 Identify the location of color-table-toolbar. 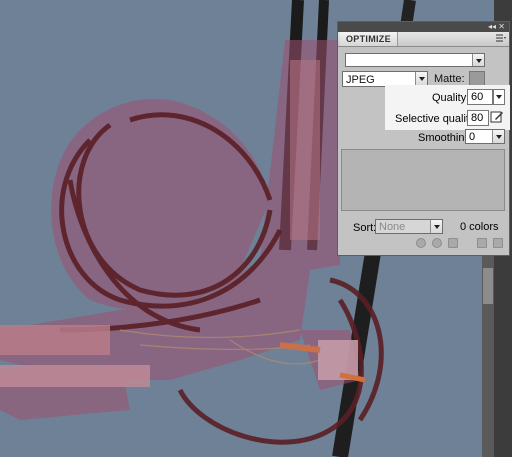
(437, 243).